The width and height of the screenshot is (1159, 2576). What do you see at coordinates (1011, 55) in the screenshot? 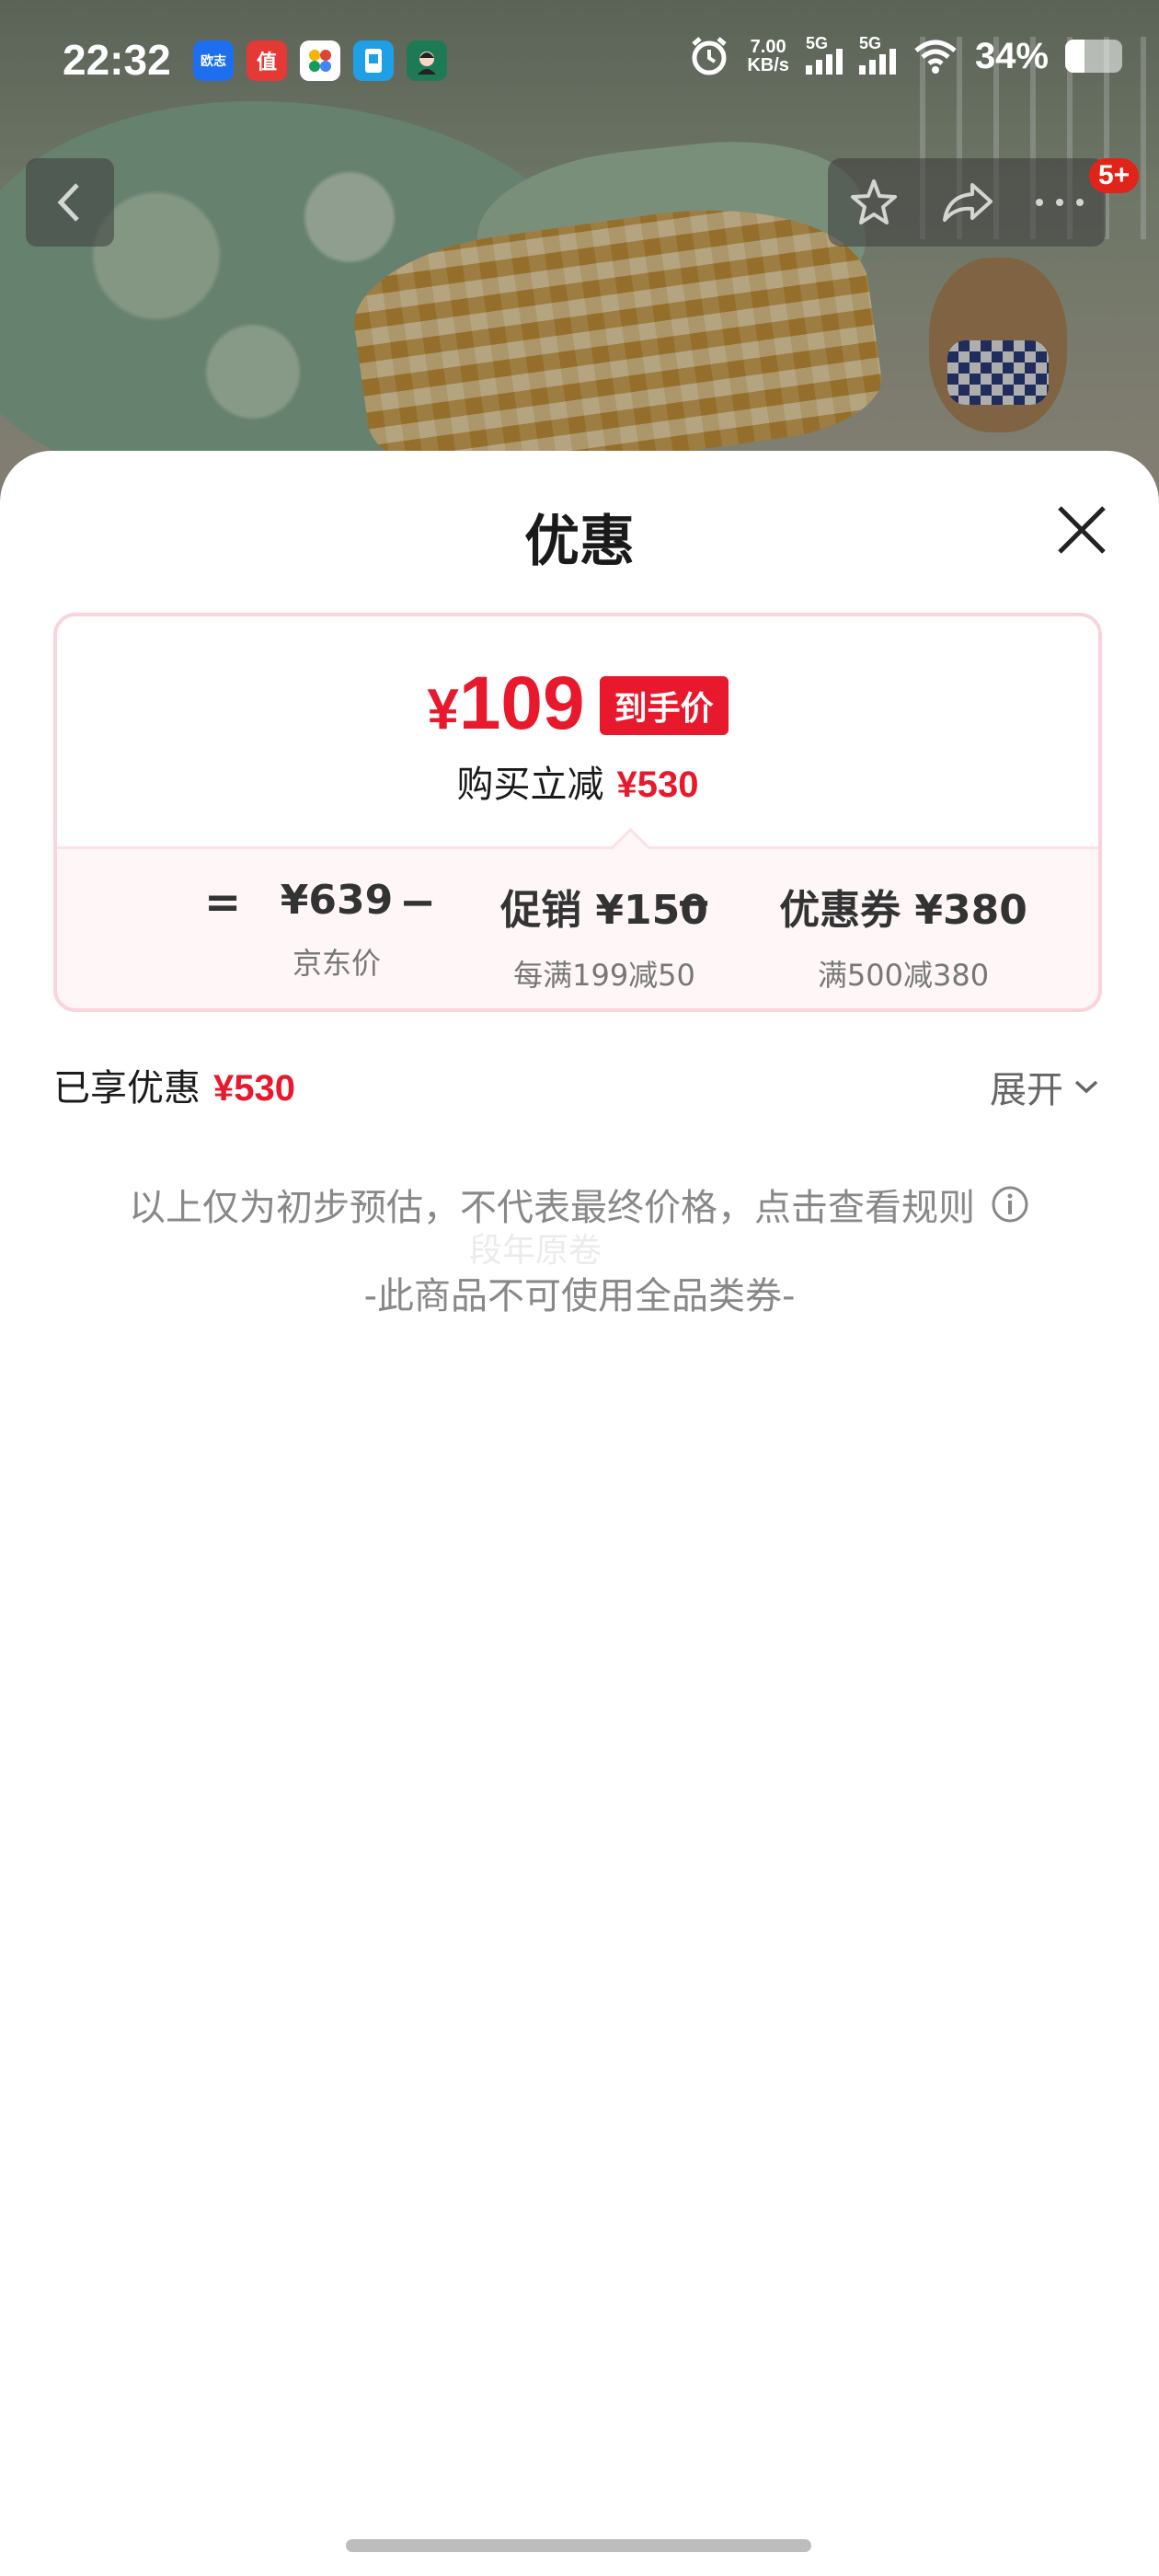
I see `battery-percent: 34%` at bounding box center [1011, 55].